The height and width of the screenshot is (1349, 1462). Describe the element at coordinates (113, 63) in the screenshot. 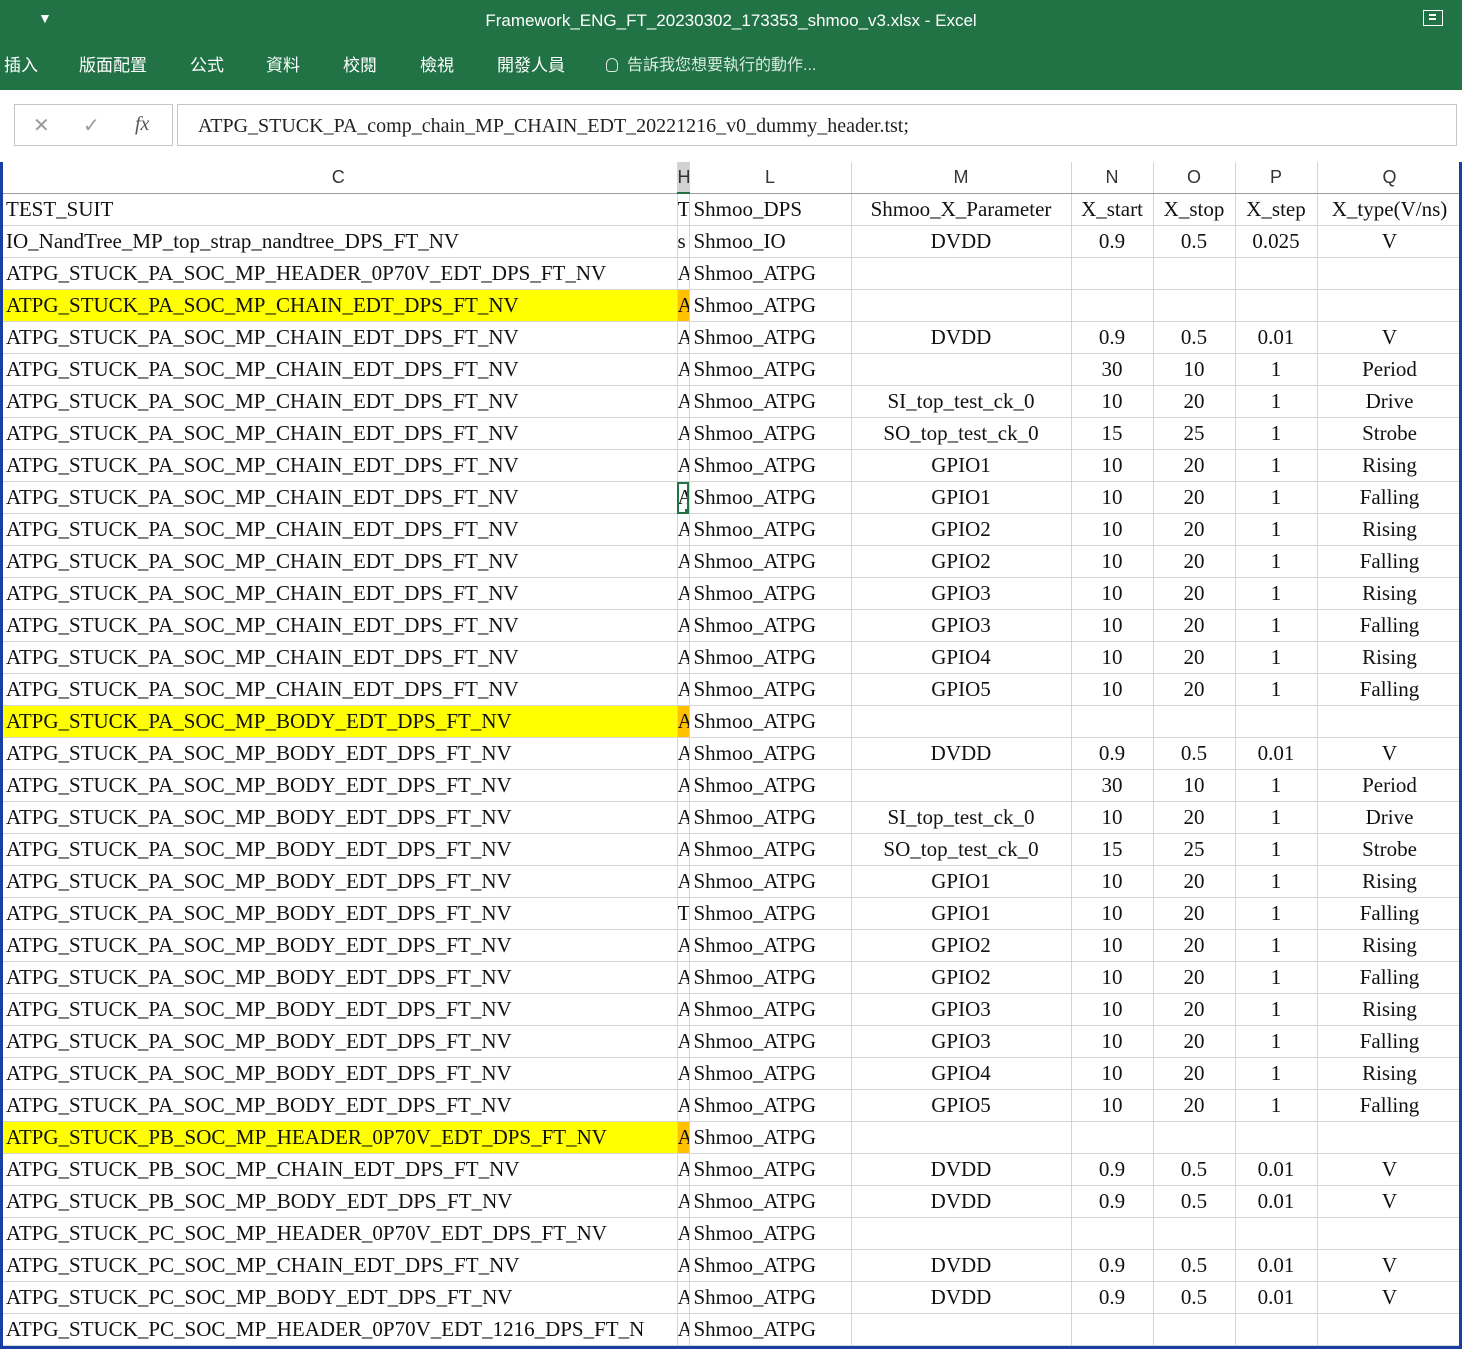

I see `tab-page-layout: 版面配置` at that location.